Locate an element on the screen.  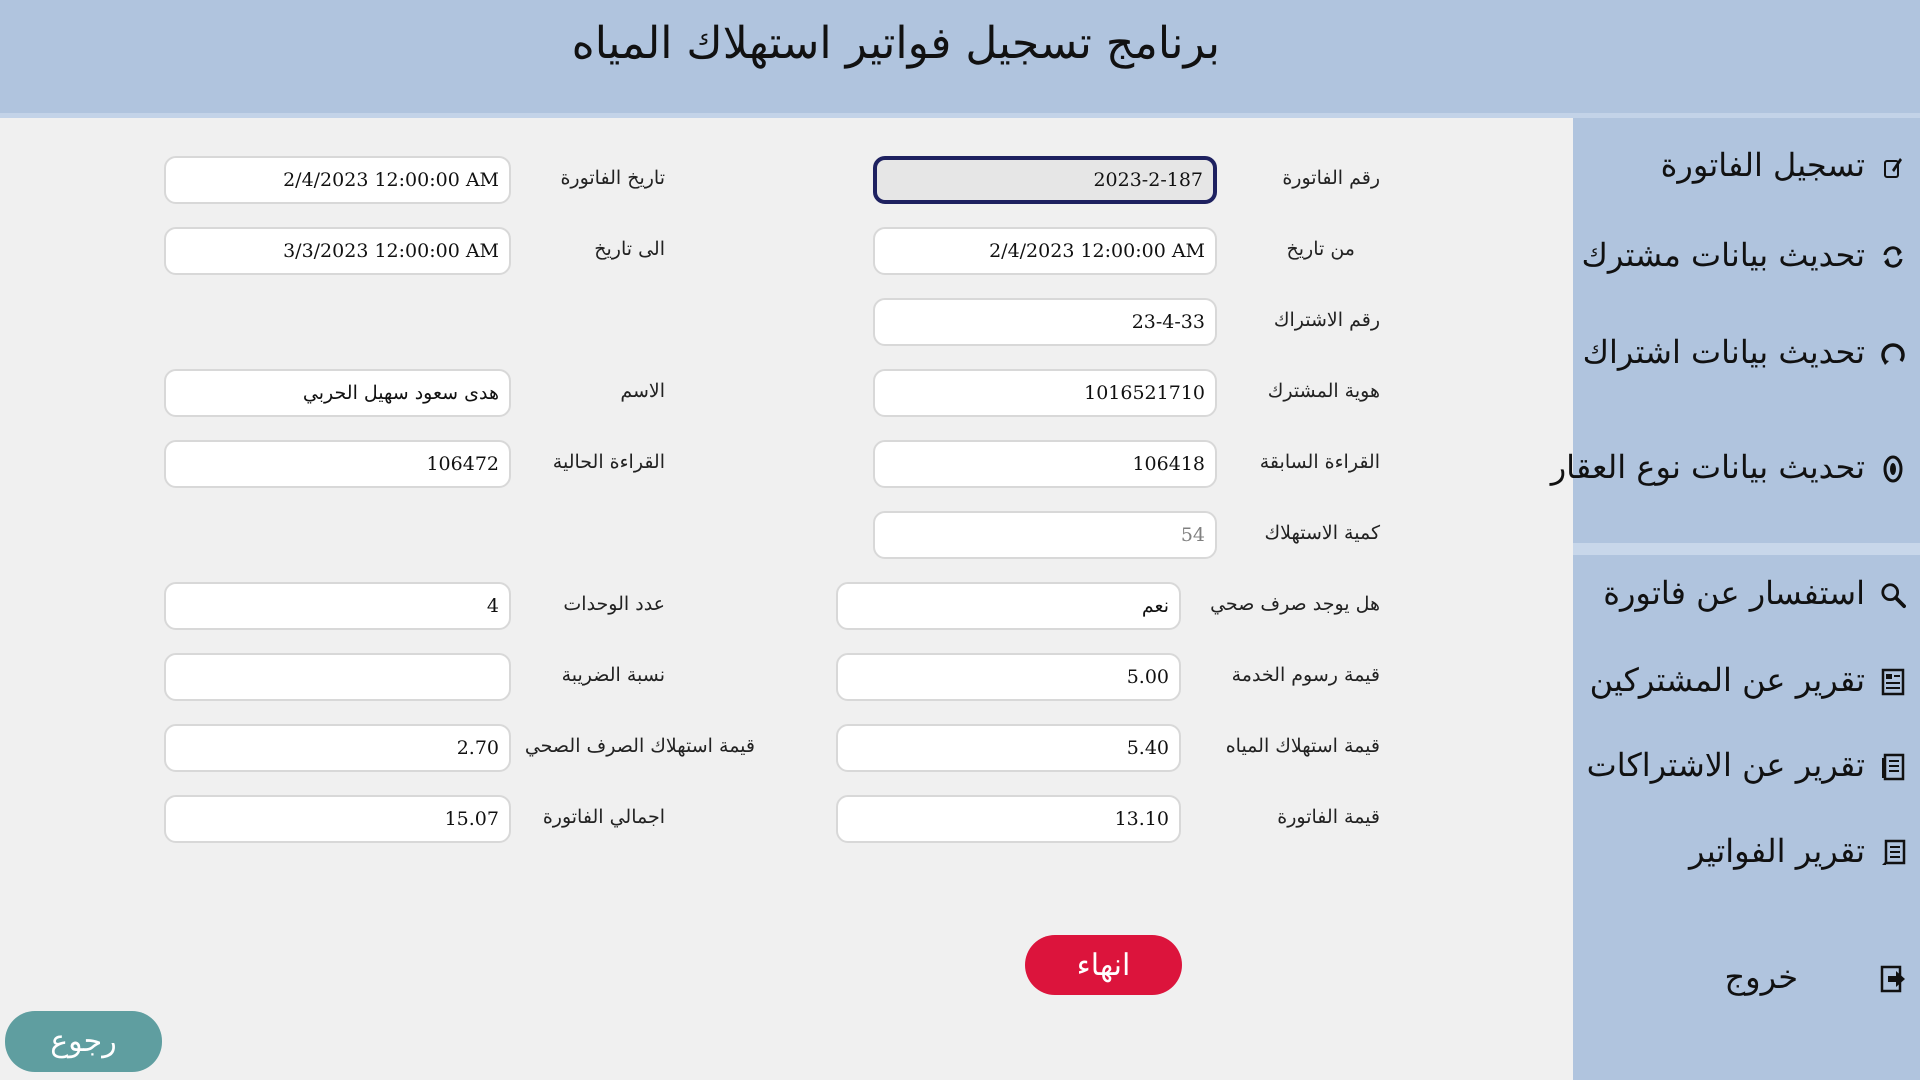
sidebar-item-label: تحديث بيانات اشتراك is located at coordinates (1723, 352).